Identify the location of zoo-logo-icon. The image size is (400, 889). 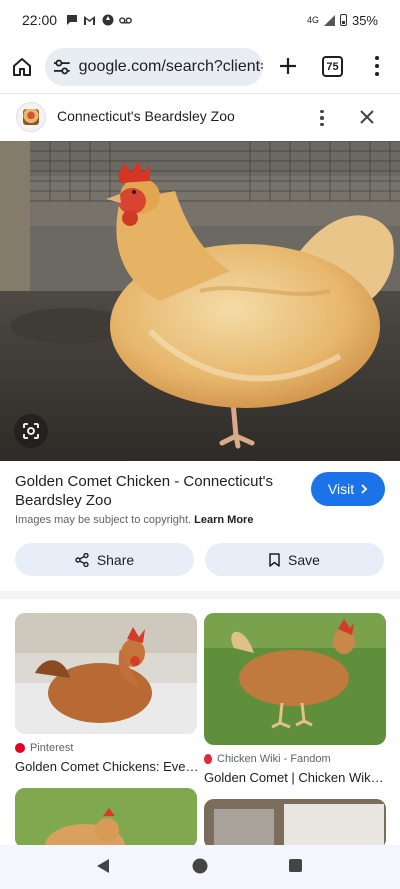
(31, 117).